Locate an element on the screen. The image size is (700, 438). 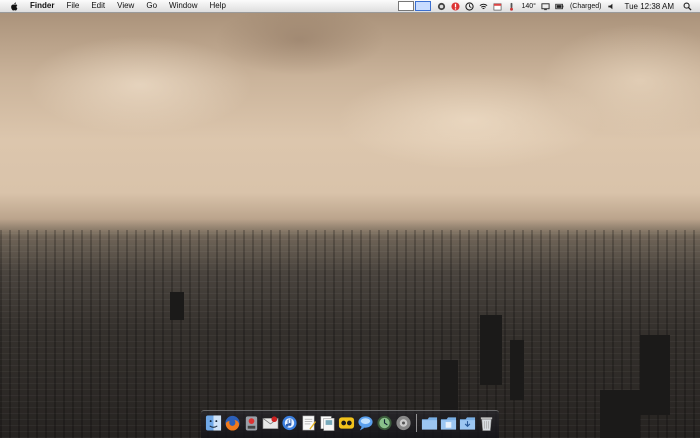
trash-icon is located at coordinates (486, 423).